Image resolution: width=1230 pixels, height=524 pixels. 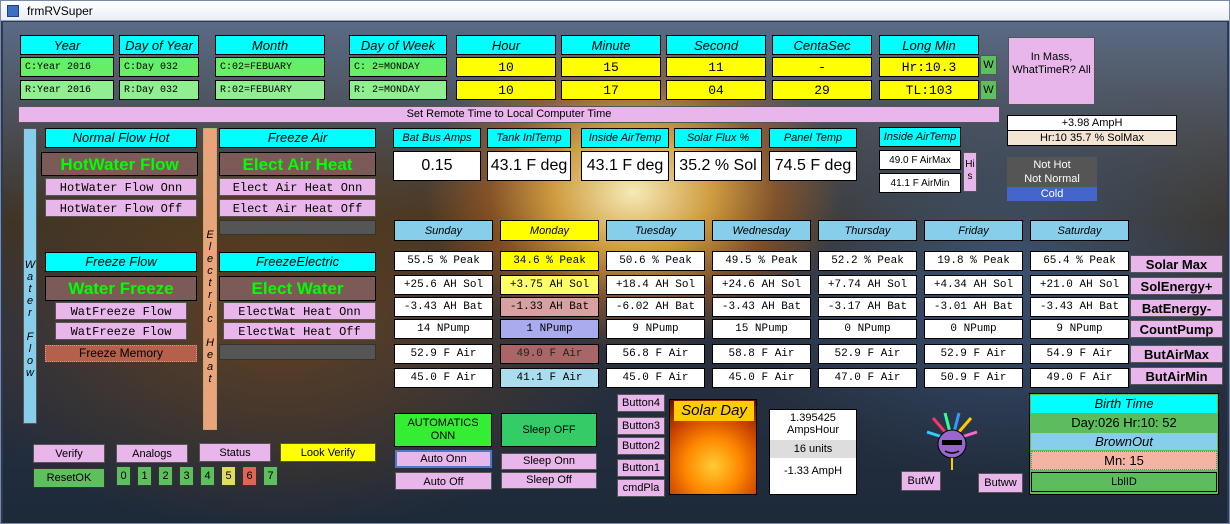 I want to click on status-not-normal: Not Normal, so click(x=1052, y=179).